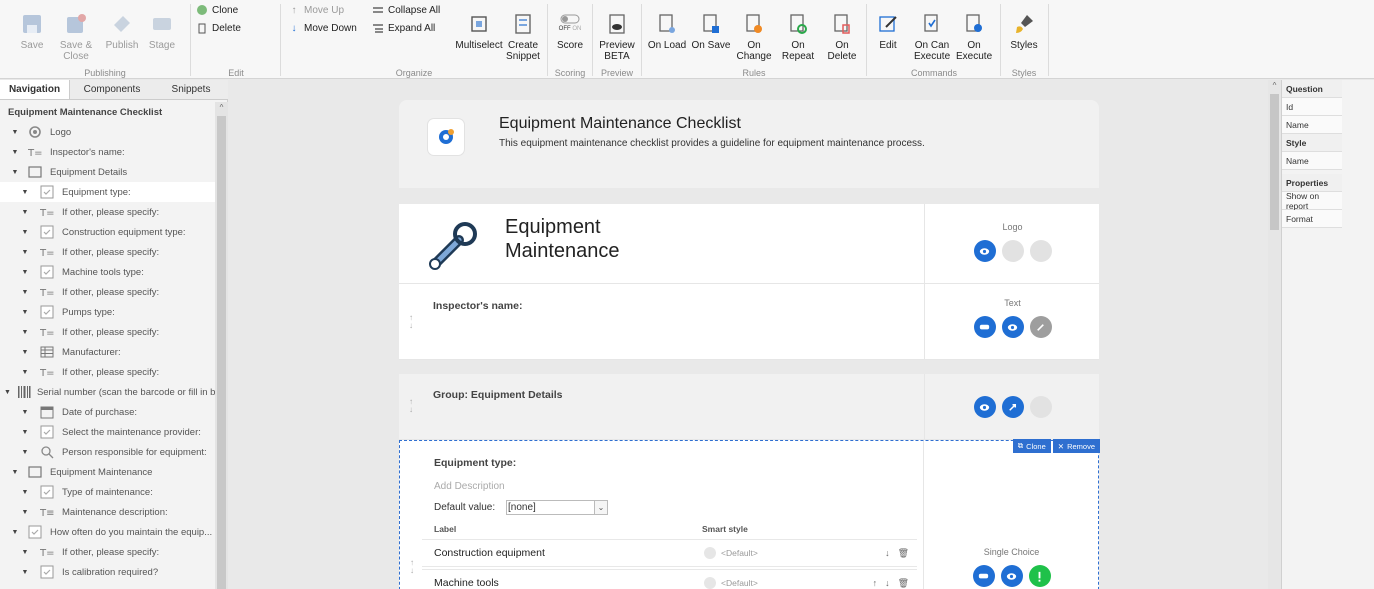  Describe the element at coordinates (107, 472) in the screenshot. I see `tree-item: ▼ Equipment Maintenance` at that location.